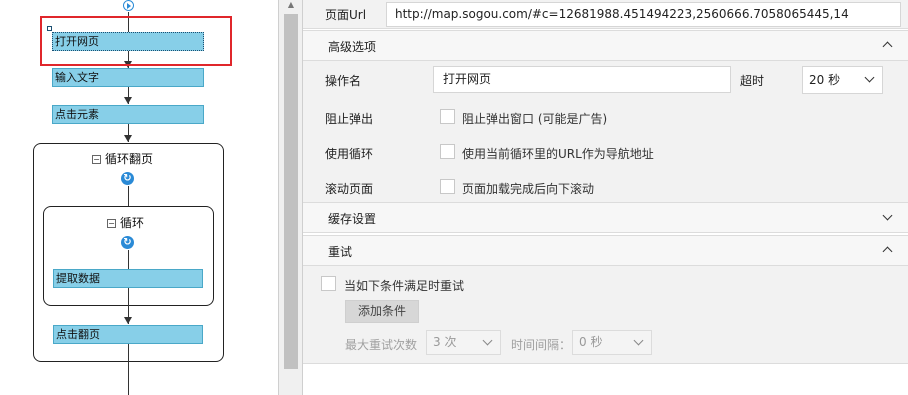  Describe the element at coordinates (381, 345) in the screenshot. I see `max-retry-label: 最大重试次数` at that location.